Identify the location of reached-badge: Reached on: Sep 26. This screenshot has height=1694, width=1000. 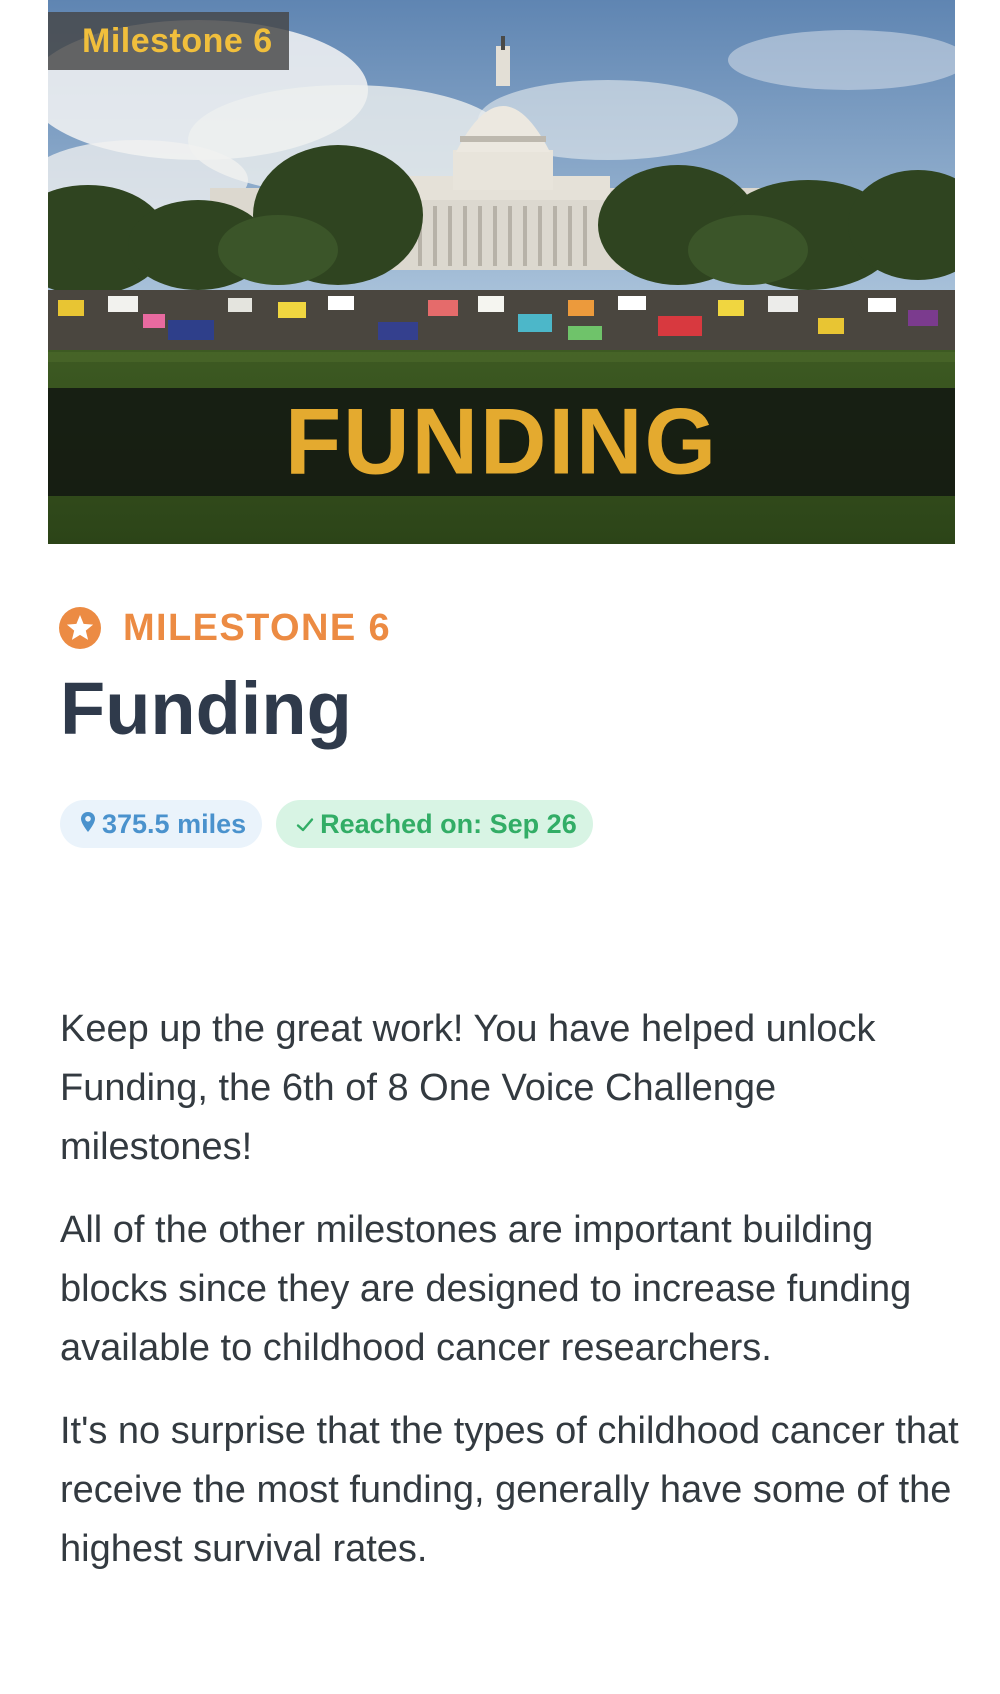
(434, 824).